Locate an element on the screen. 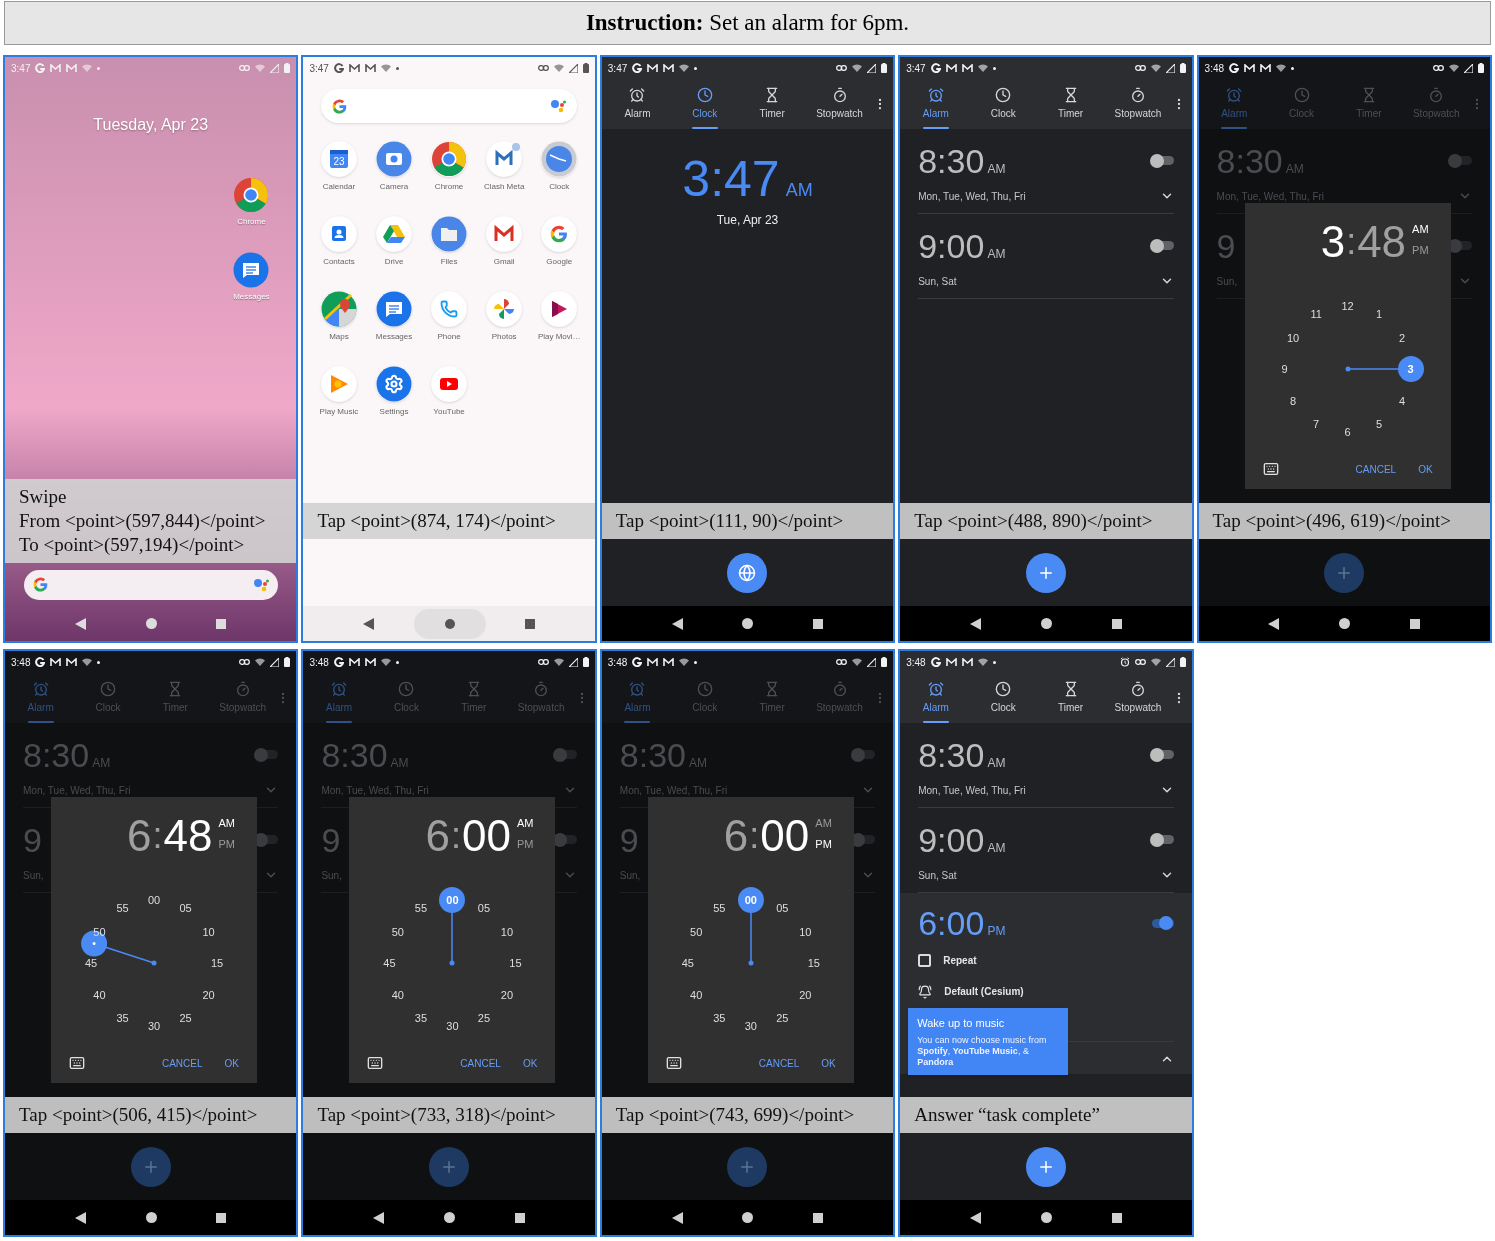 This screenshot has height=1241, width=1495. home-button is located at coordinates (449, 623).